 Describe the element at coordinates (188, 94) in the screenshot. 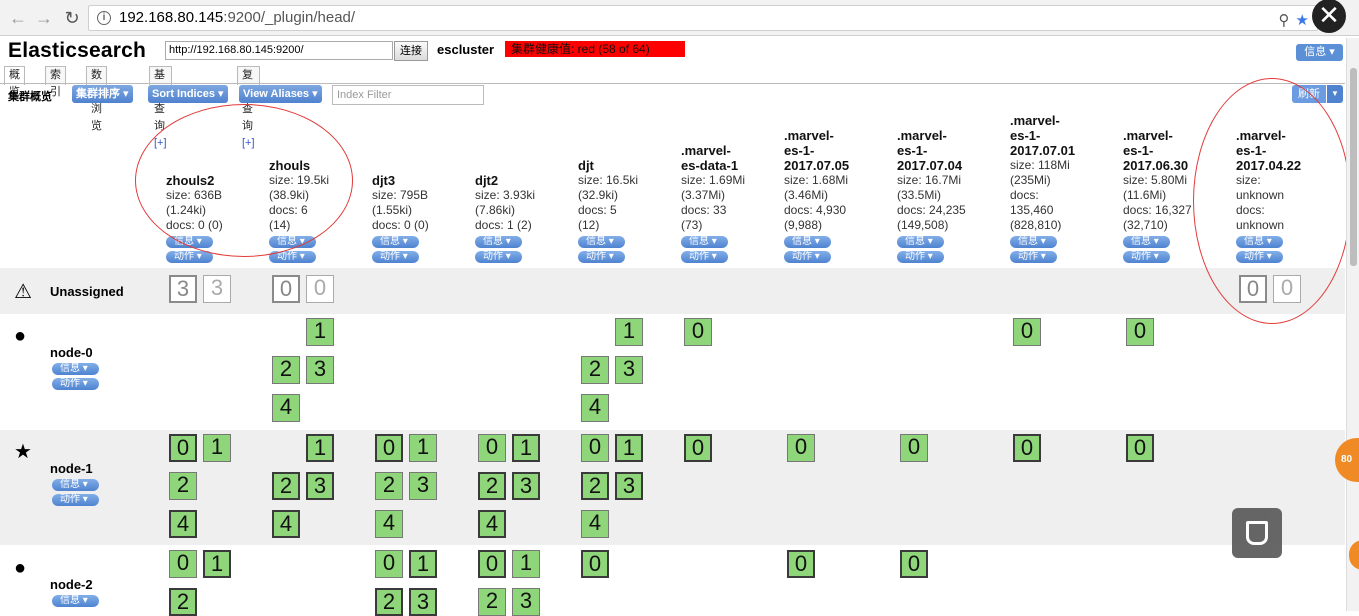

I see `sort-indices-button: Sort Indices ▾` at that location.